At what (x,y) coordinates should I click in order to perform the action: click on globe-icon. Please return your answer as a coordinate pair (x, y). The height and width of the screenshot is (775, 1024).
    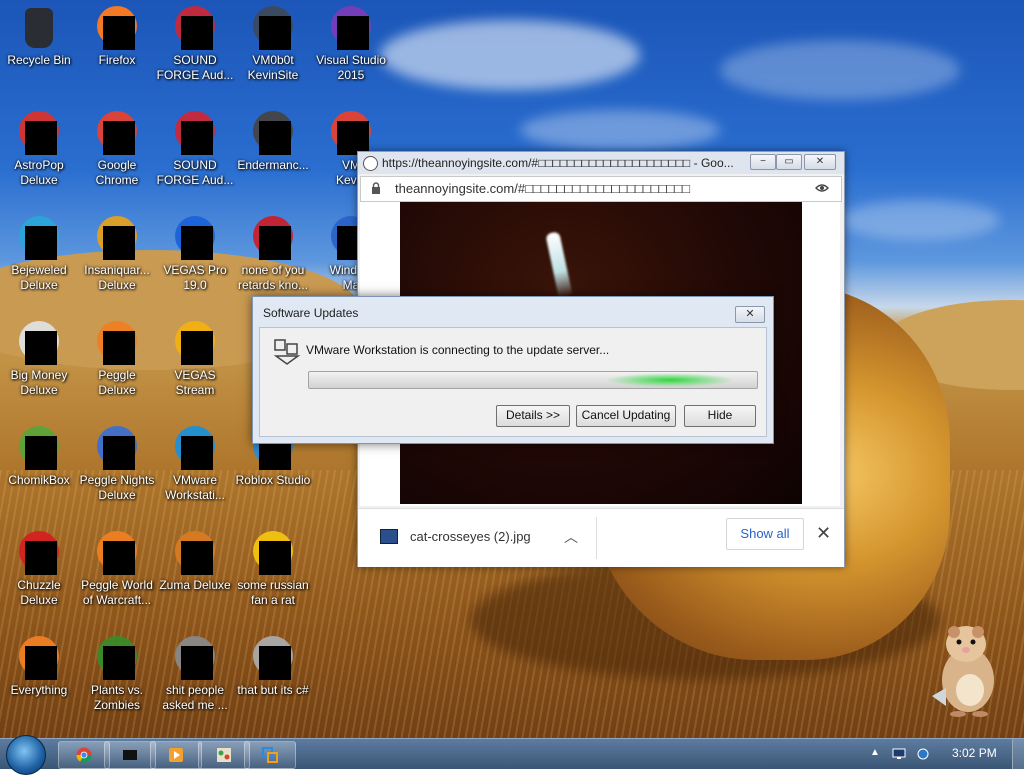
    Looking at the image, I should click on (370, 163).